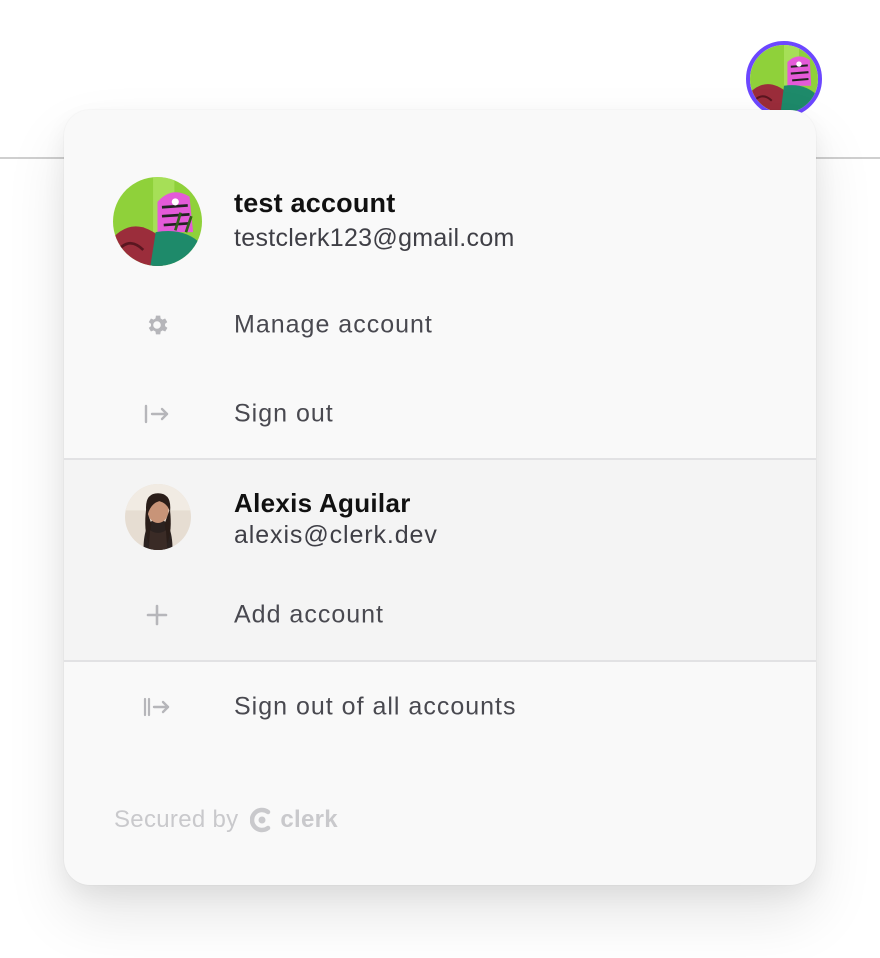 This screenshot has width=880, height=958. I want to click on other-account-avatar, so click(158, 517).